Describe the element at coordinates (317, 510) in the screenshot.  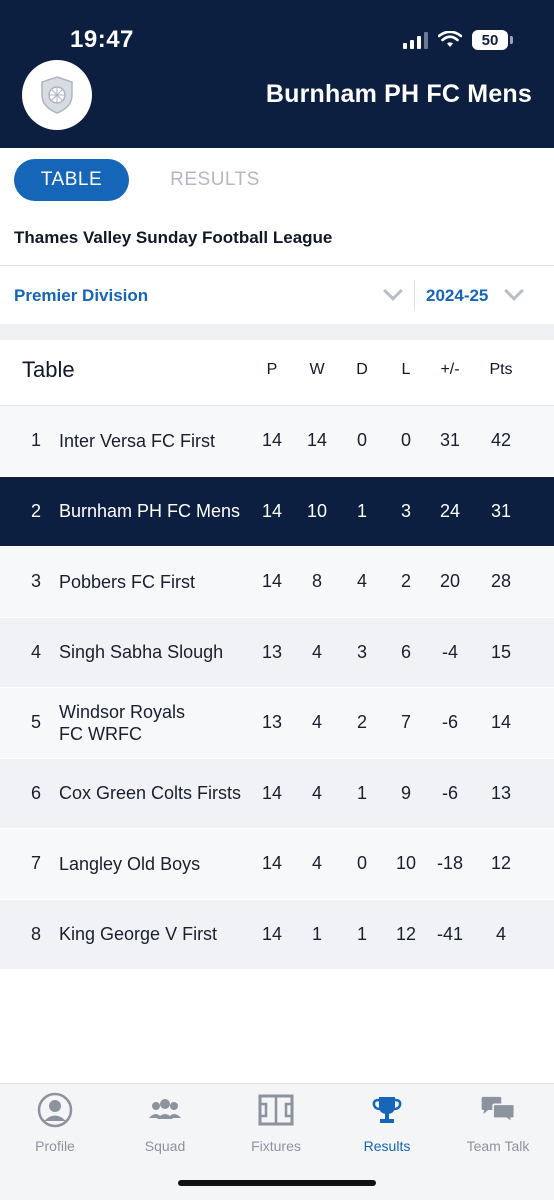
I see `row-won: 10` at that location.